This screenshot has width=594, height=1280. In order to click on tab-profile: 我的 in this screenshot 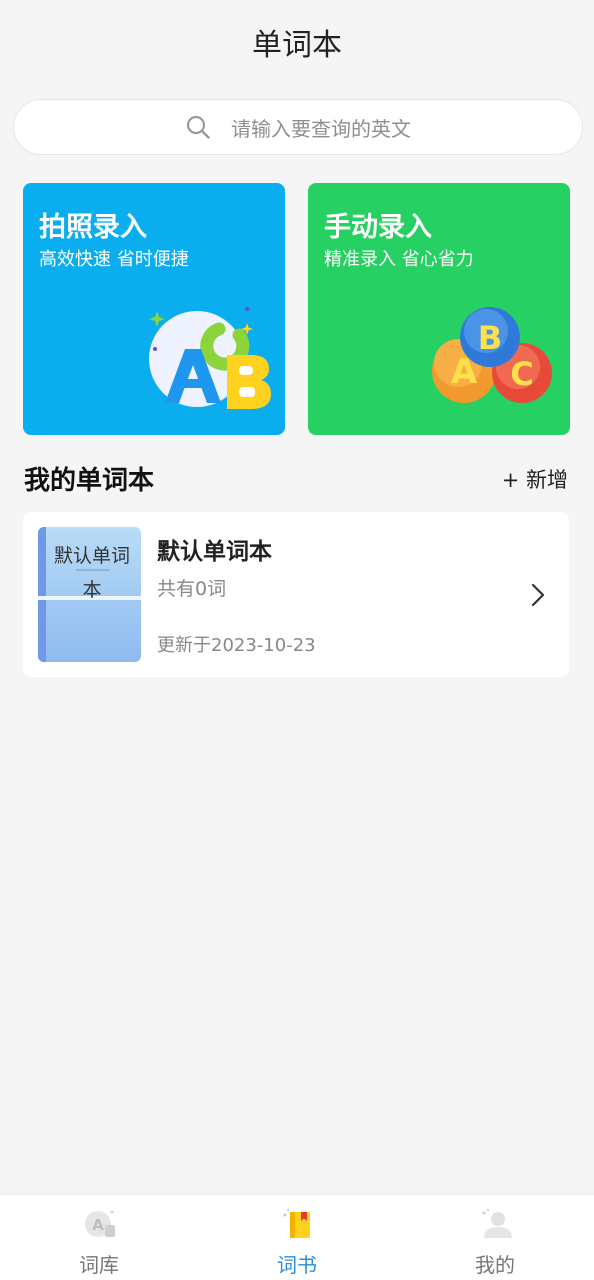, I will do `click(495, 1237)`.